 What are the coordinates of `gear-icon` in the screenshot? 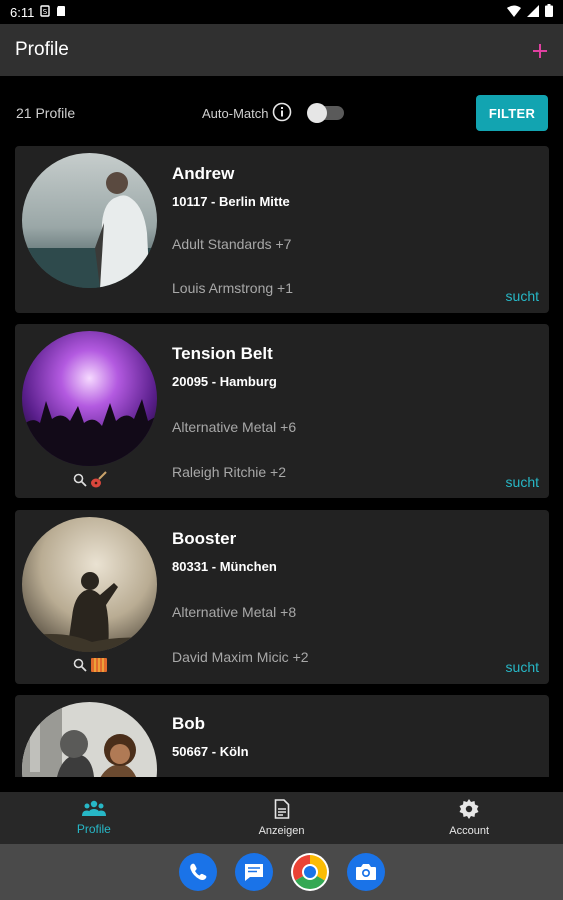 It's located at (469, 810).